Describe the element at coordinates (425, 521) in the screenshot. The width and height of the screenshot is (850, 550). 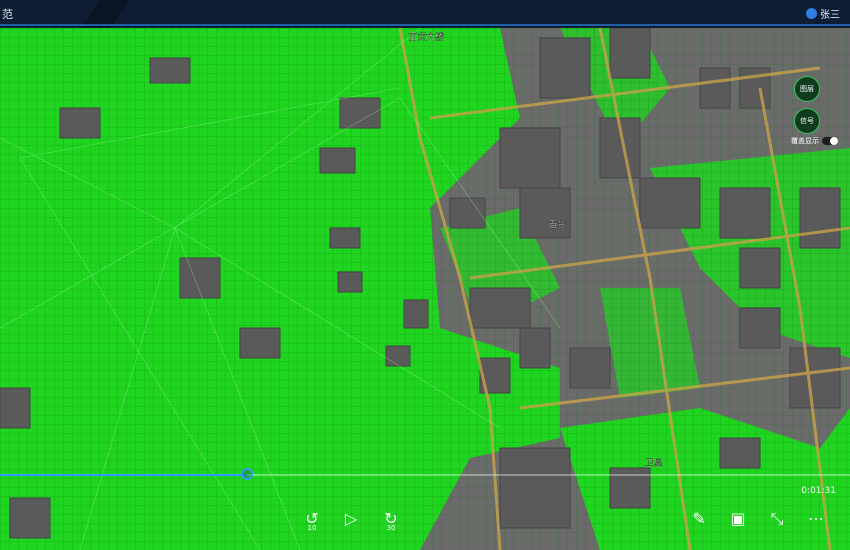
I see `player-controls: ↺ 10 ▷ ↻ 30 ✎ ▣ ⤡ ⋯` at that location.